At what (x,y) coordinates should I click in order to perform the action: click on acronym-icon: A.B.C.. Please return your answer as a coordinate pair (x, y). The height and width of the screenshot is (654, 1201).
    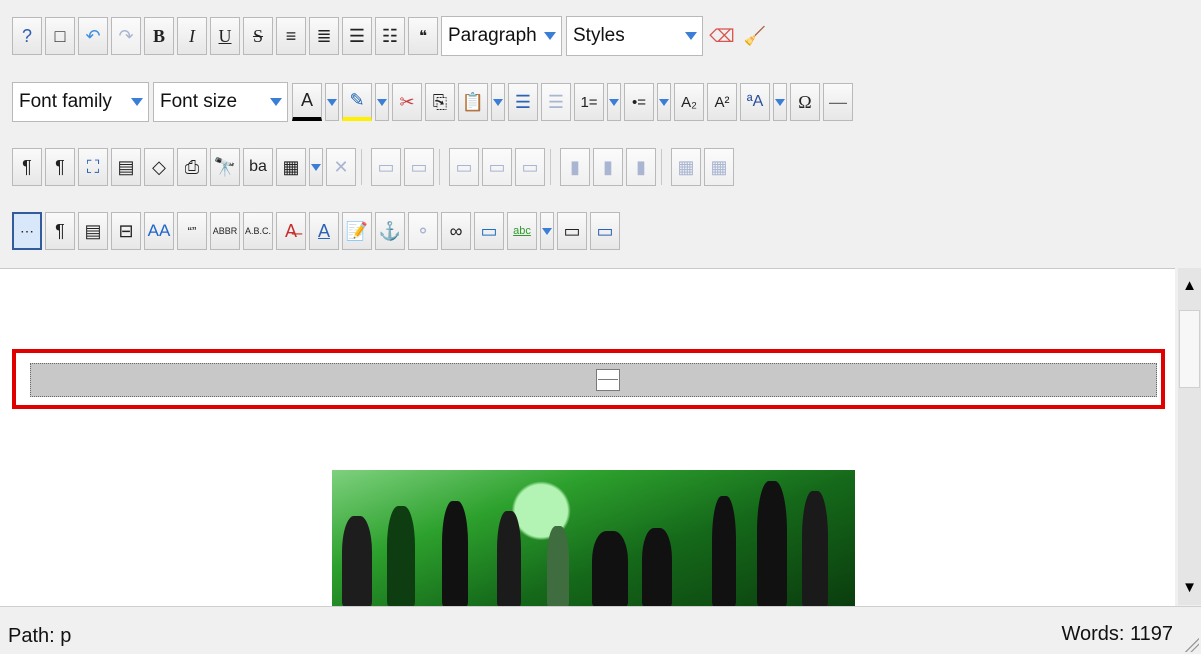
    Looking at the image, I should click on (258, 231).